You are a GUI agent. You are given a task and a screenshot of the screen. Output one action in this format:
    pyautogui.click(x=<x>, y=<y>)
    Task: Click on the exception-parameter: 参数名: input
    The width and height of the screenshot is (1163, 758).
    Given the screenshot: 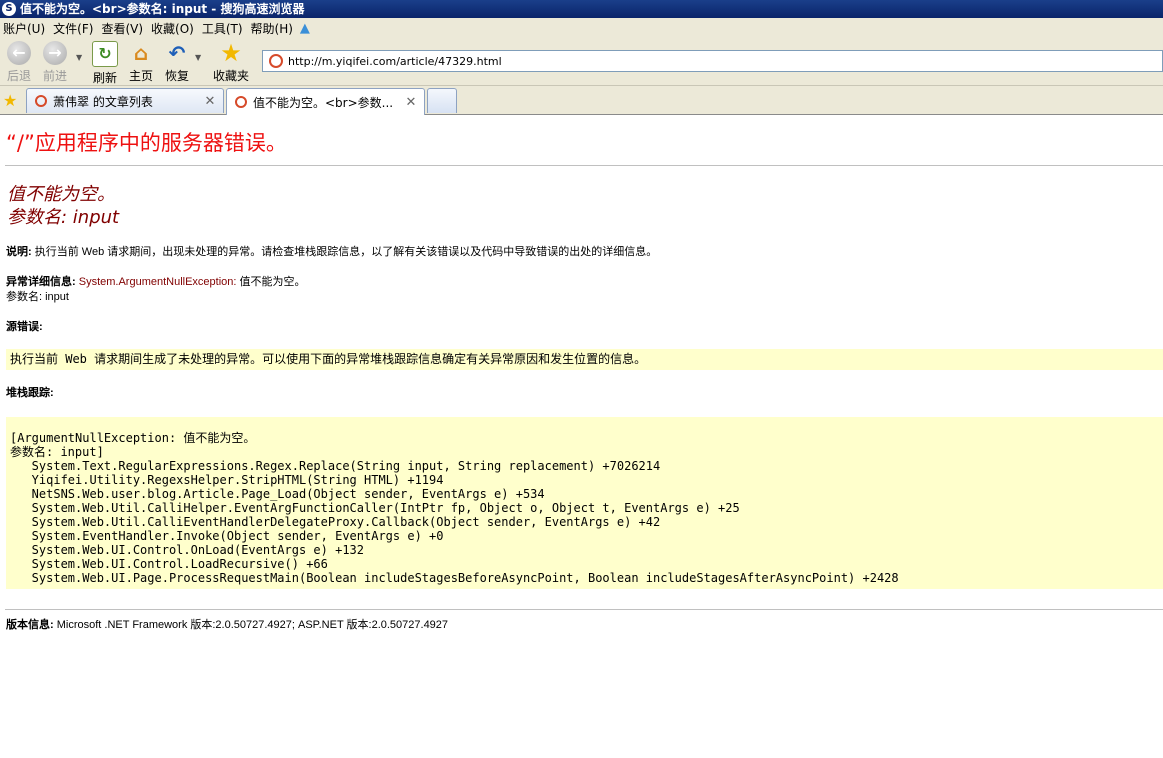 What is the action you would take?
    pyautogui.click(x=37, y=297)
    